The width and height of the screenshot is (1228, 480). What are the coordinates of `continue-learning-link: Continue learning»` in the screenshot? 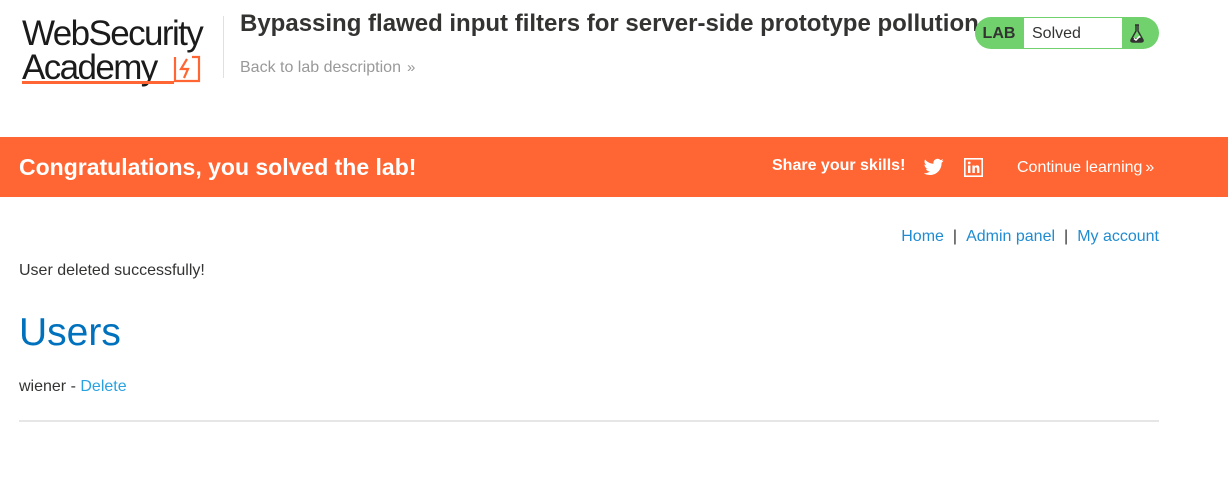 It's located at (1085, 167).